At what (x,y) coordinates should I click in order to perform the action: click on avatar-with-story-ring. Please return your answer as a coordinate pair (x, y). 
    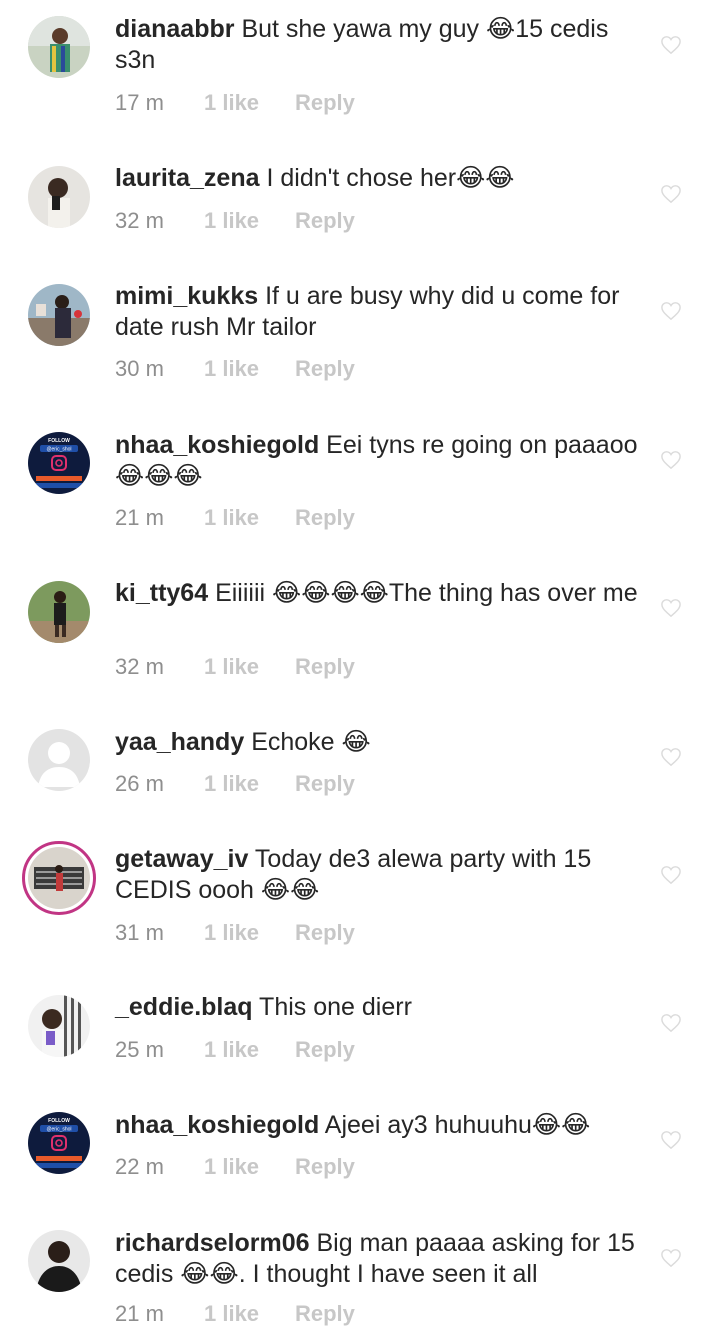
    Looking at the image, I should click on (59, 878).